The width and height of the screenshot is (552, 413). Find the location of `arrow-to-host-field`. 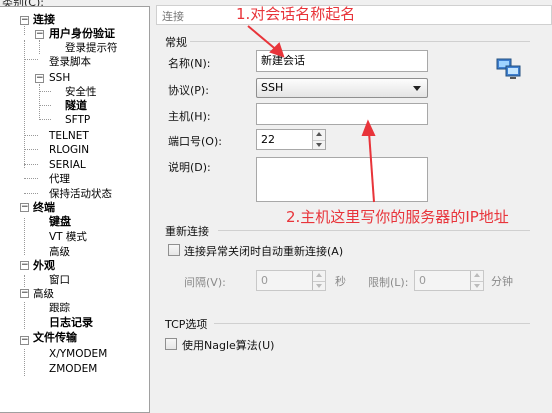

arrow-to-host-field is located at coordinates (371, 167).